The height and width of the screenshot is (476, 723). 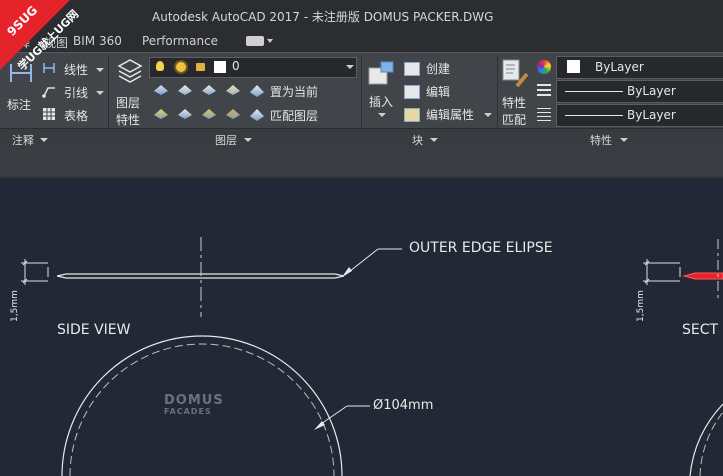 I want to click on edit-block-icon, so click(x=412, y=92).